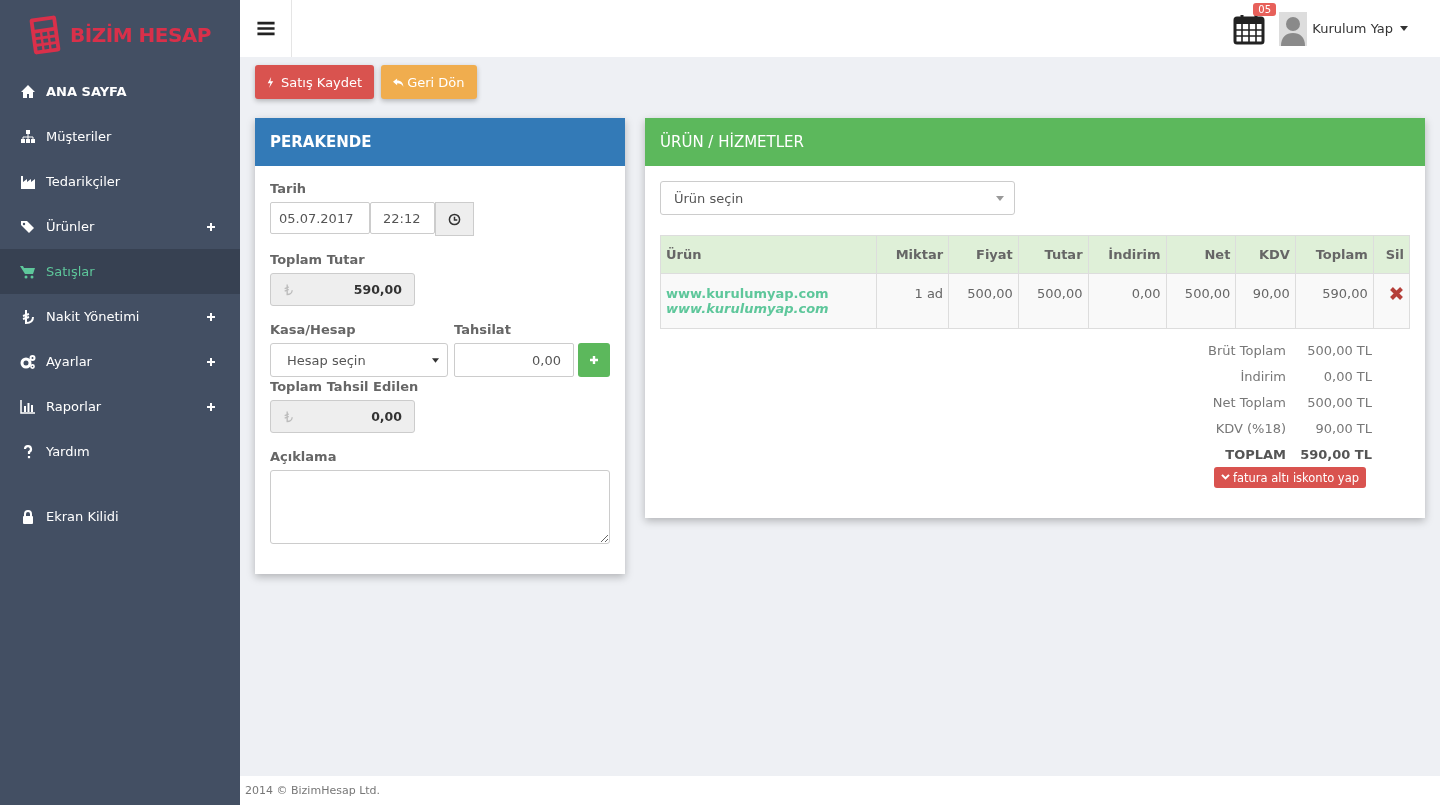  I want to click on cart-icon, so click(28, 271).